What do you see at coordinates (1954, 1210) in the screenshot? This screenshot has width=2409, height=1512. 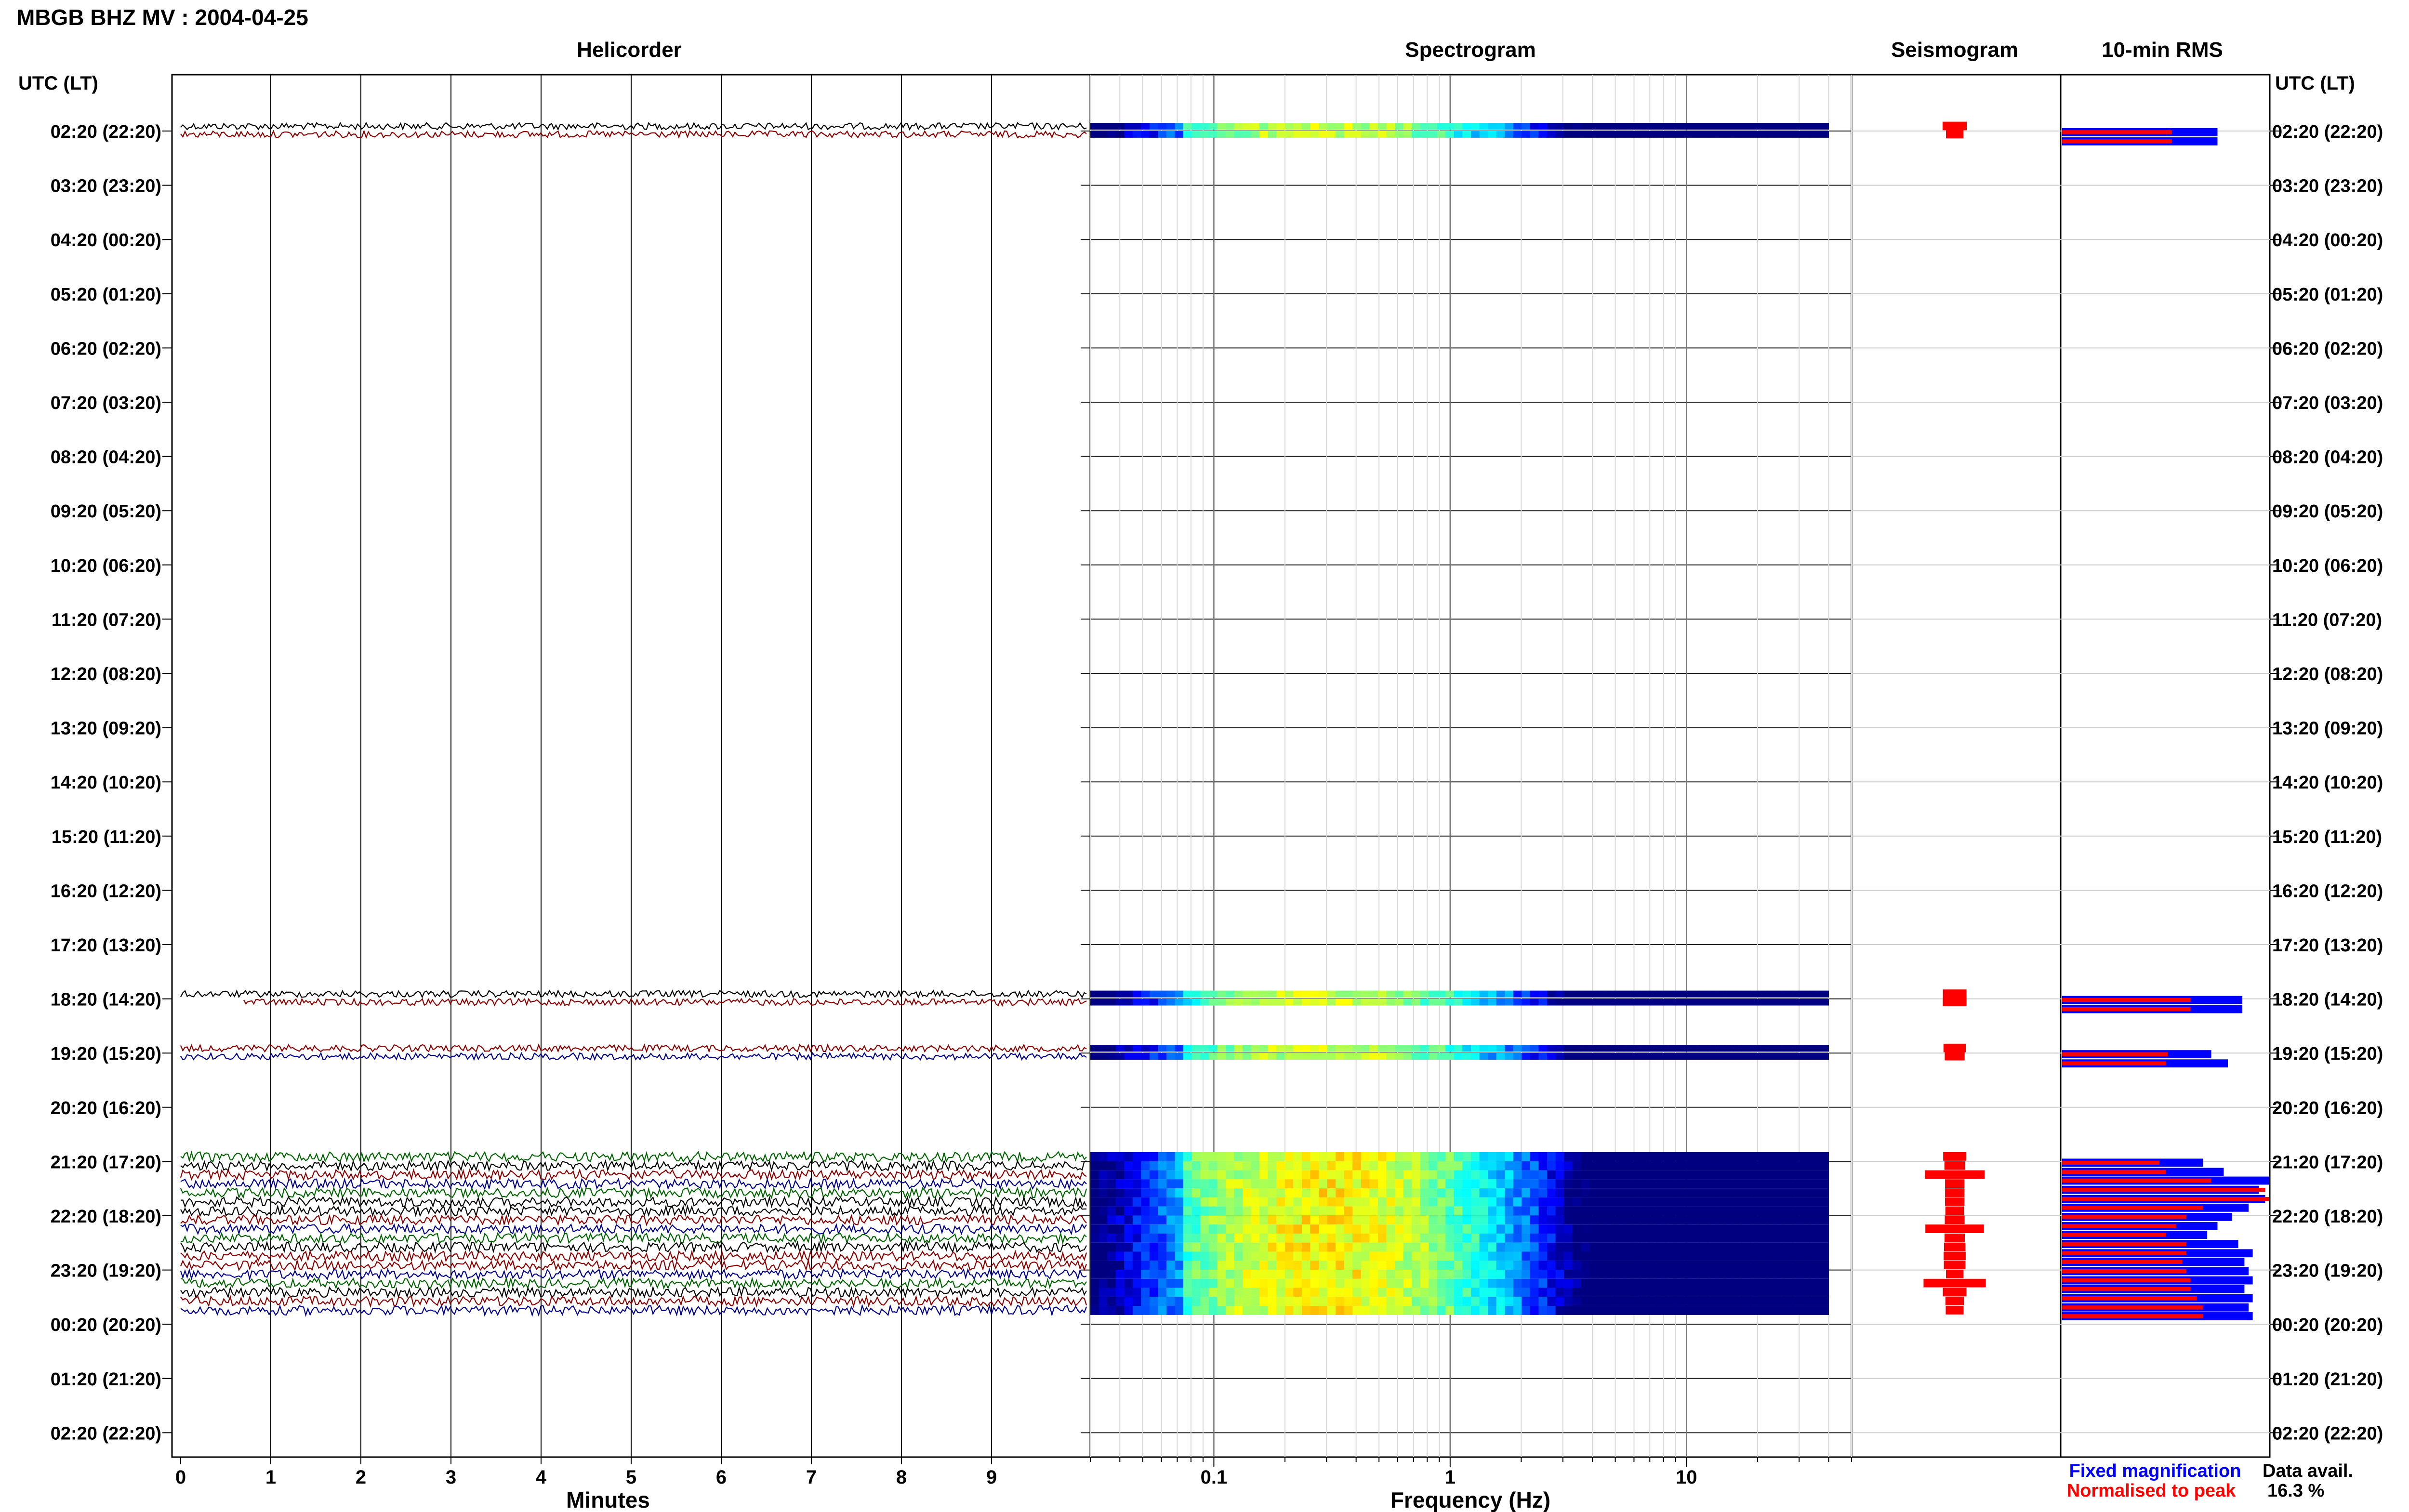 I see `seismogram-trace` at bounding box center [1954, 1210].